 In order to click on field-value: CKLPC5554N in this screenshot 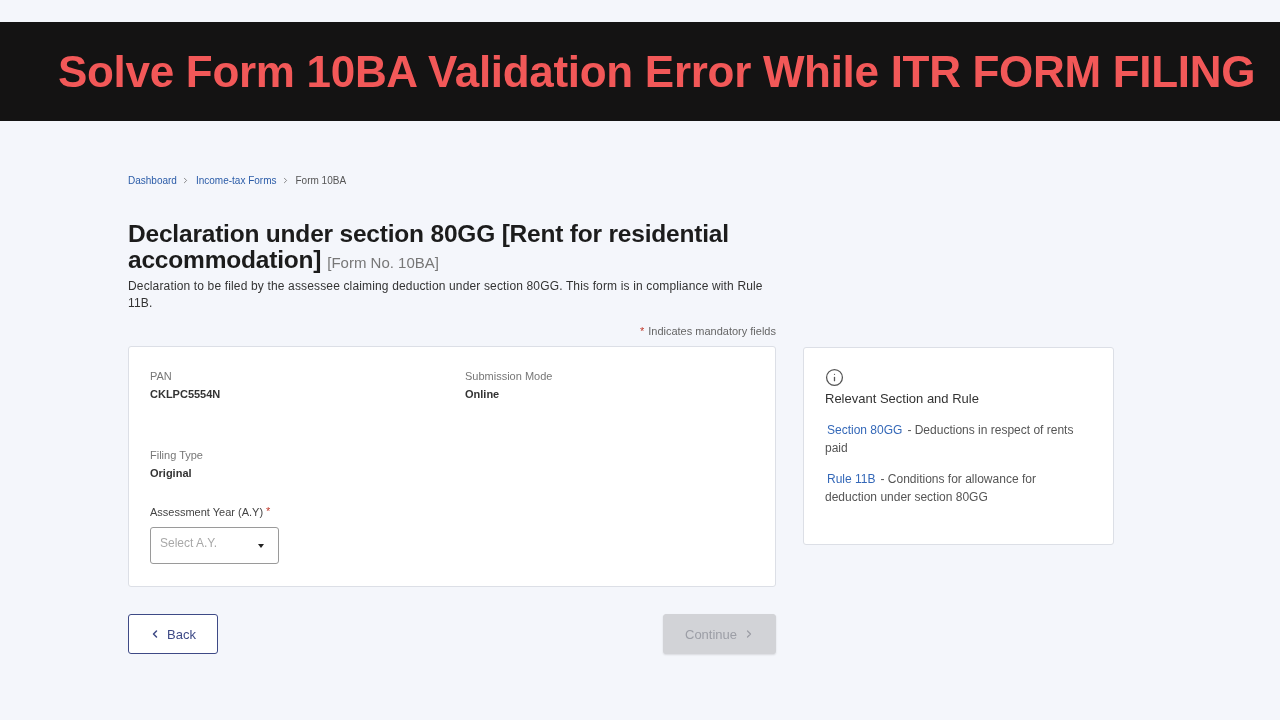, I will do `click(186, 394)`.